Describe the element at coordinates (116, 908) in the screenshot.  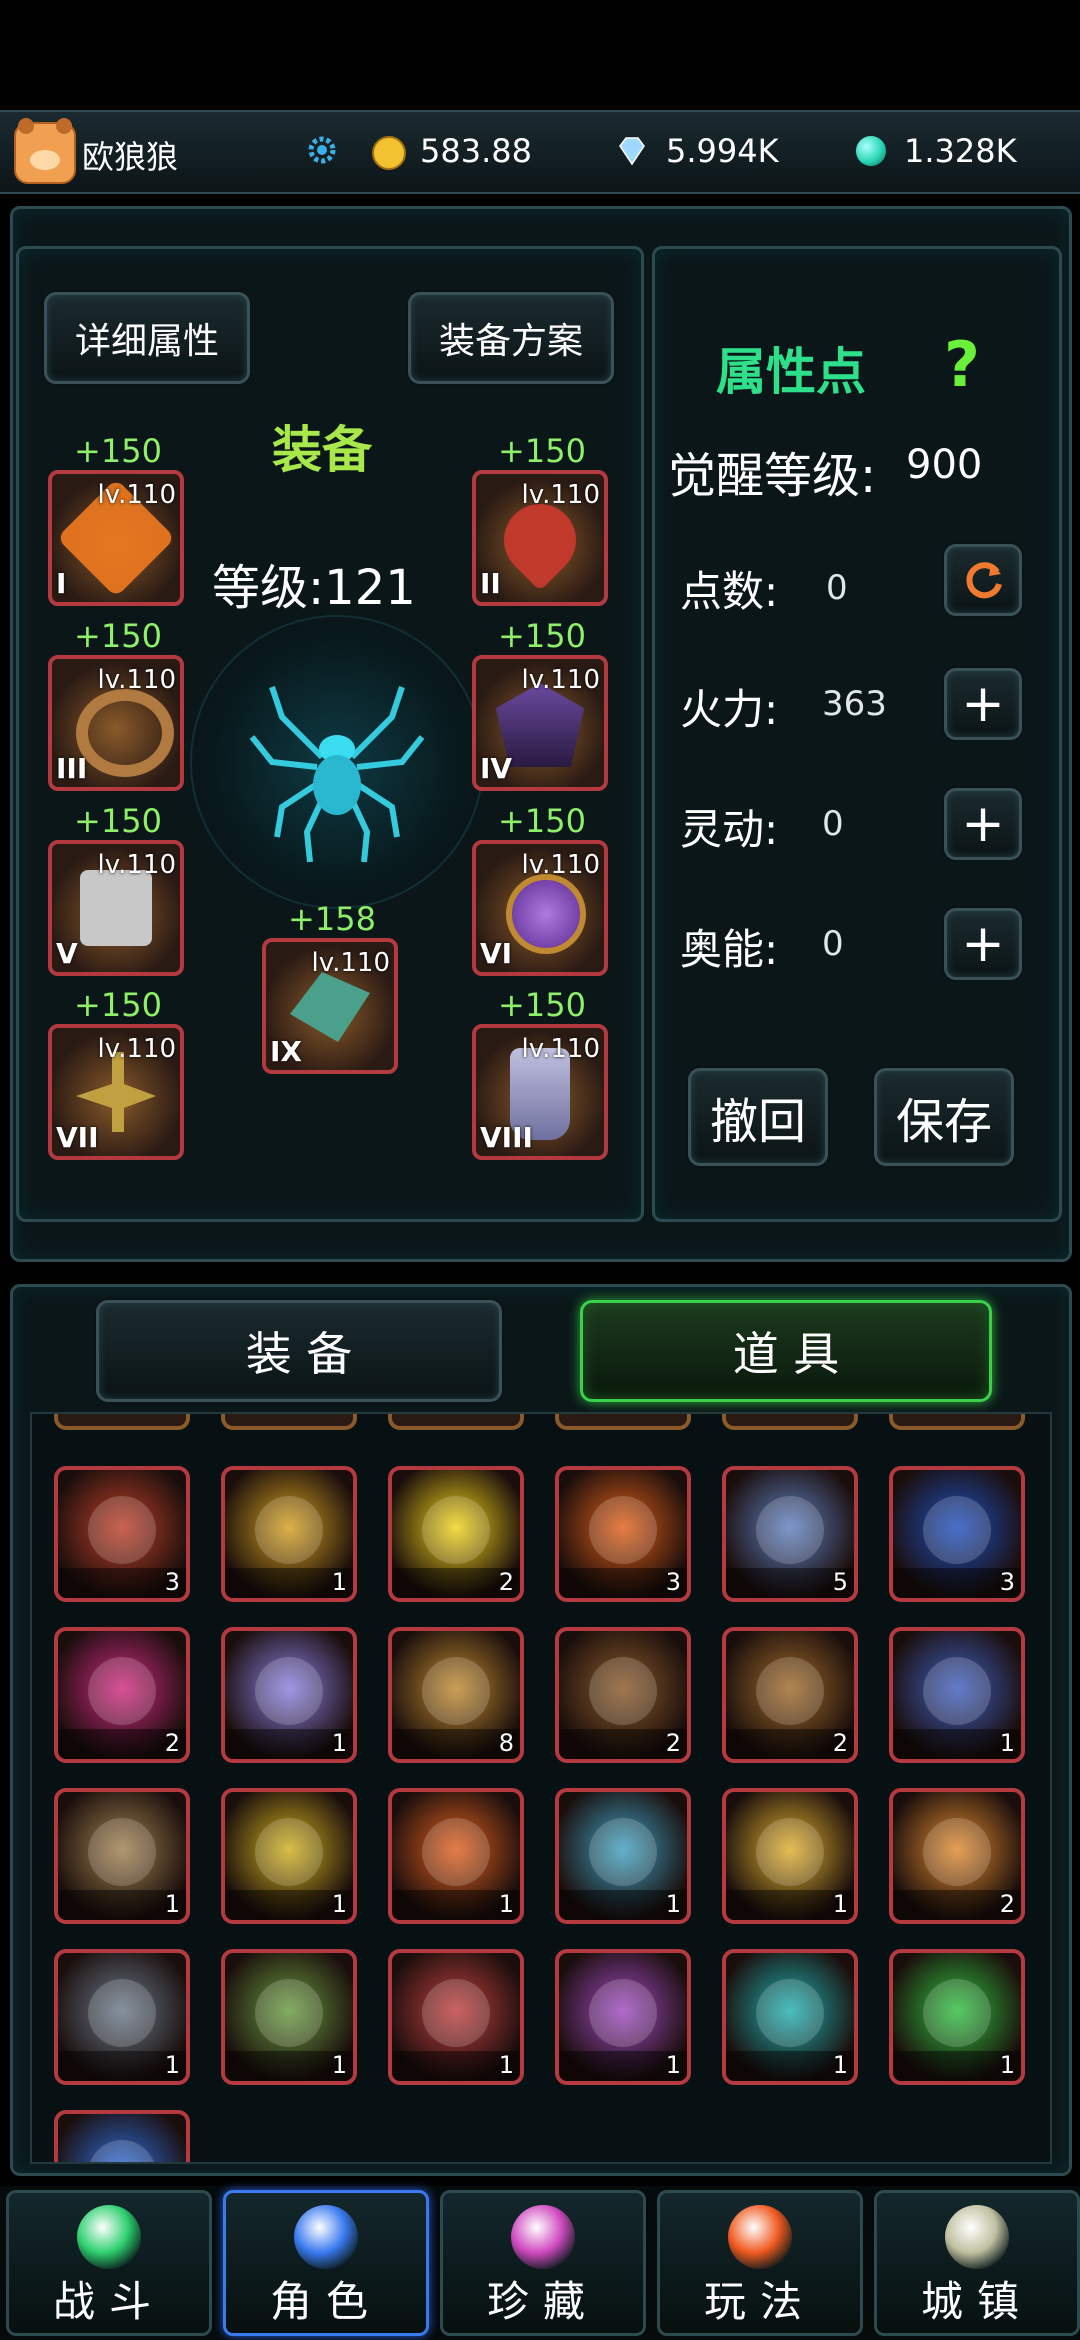
I see `equipment-slot-5: lv.110 V` at that location.